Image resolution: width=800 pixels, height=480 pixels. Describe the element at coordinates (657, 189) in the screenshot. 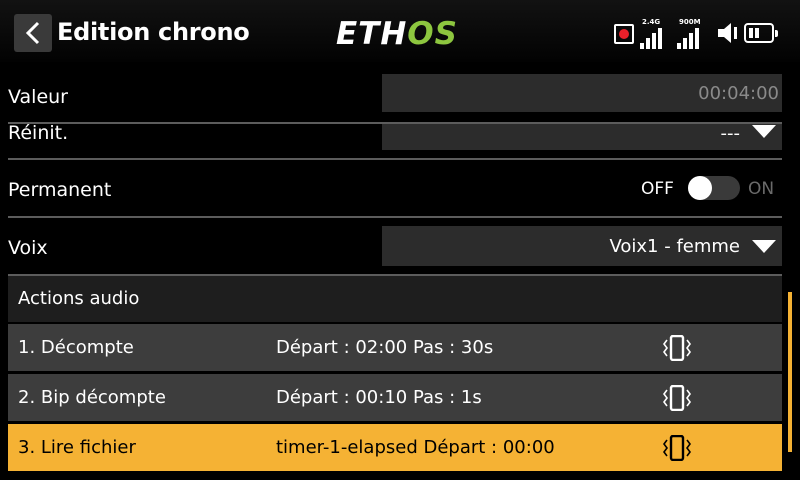

I see `toggle-off-label: OFF` at that location.